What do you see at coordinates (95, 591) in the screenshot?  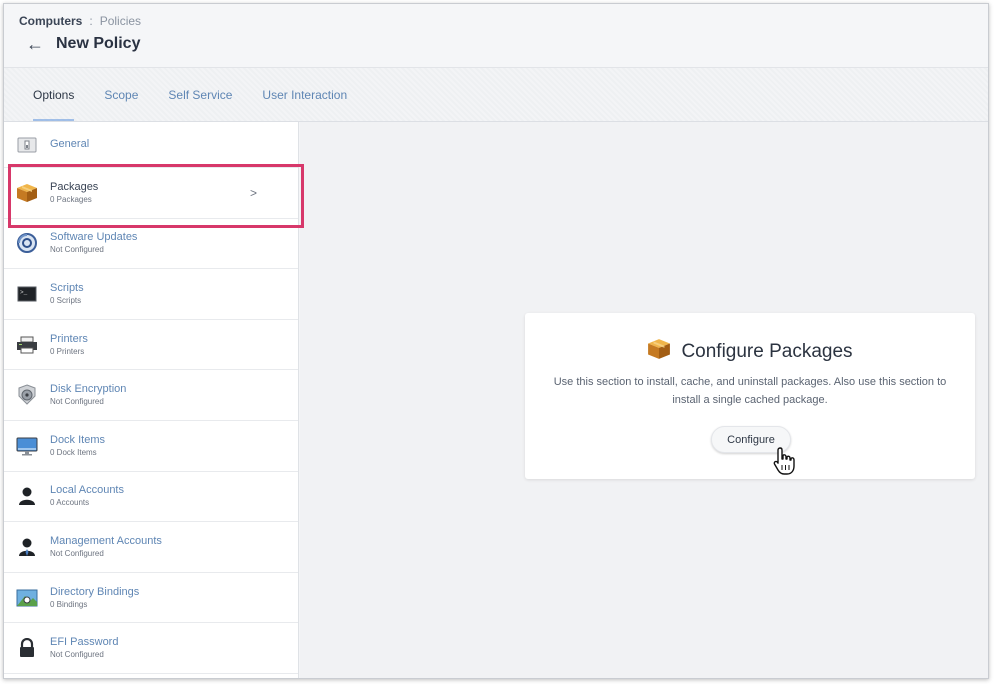 I see `sidebar-item-label: Directory Bindings` at bounding box center [95, 591].